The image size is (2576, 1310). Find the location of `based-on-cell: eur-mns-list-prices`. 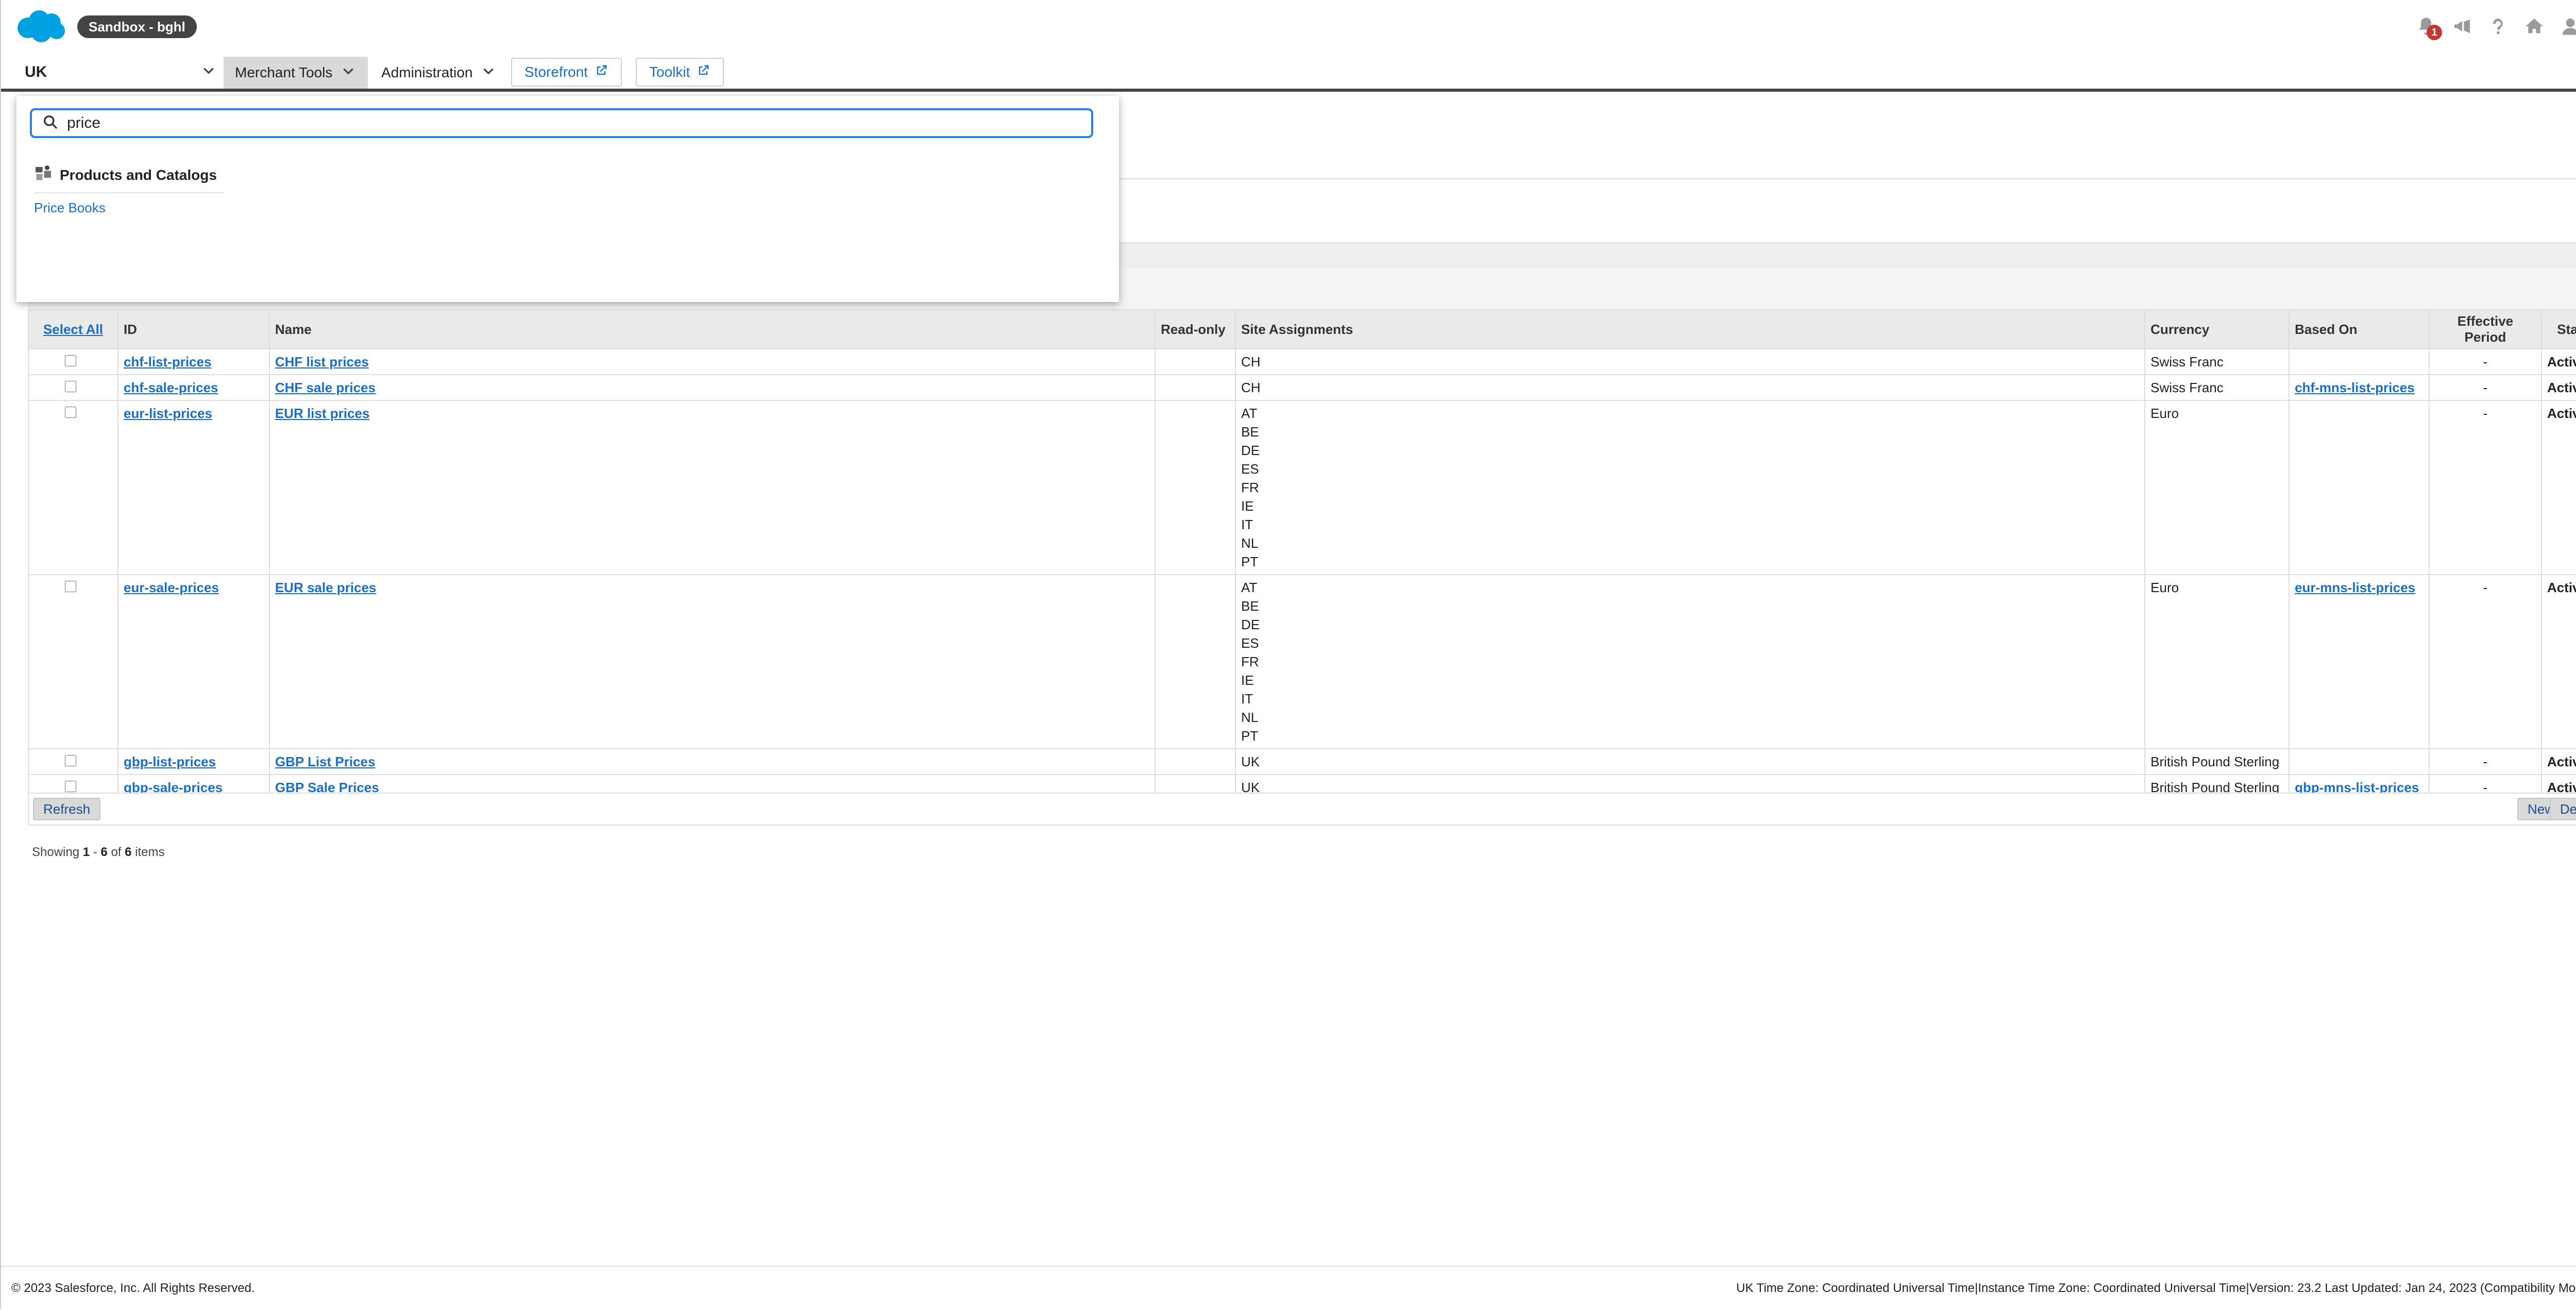

based-on-cell: eur-mns-list-prices is located at coordinates (2359, 661).